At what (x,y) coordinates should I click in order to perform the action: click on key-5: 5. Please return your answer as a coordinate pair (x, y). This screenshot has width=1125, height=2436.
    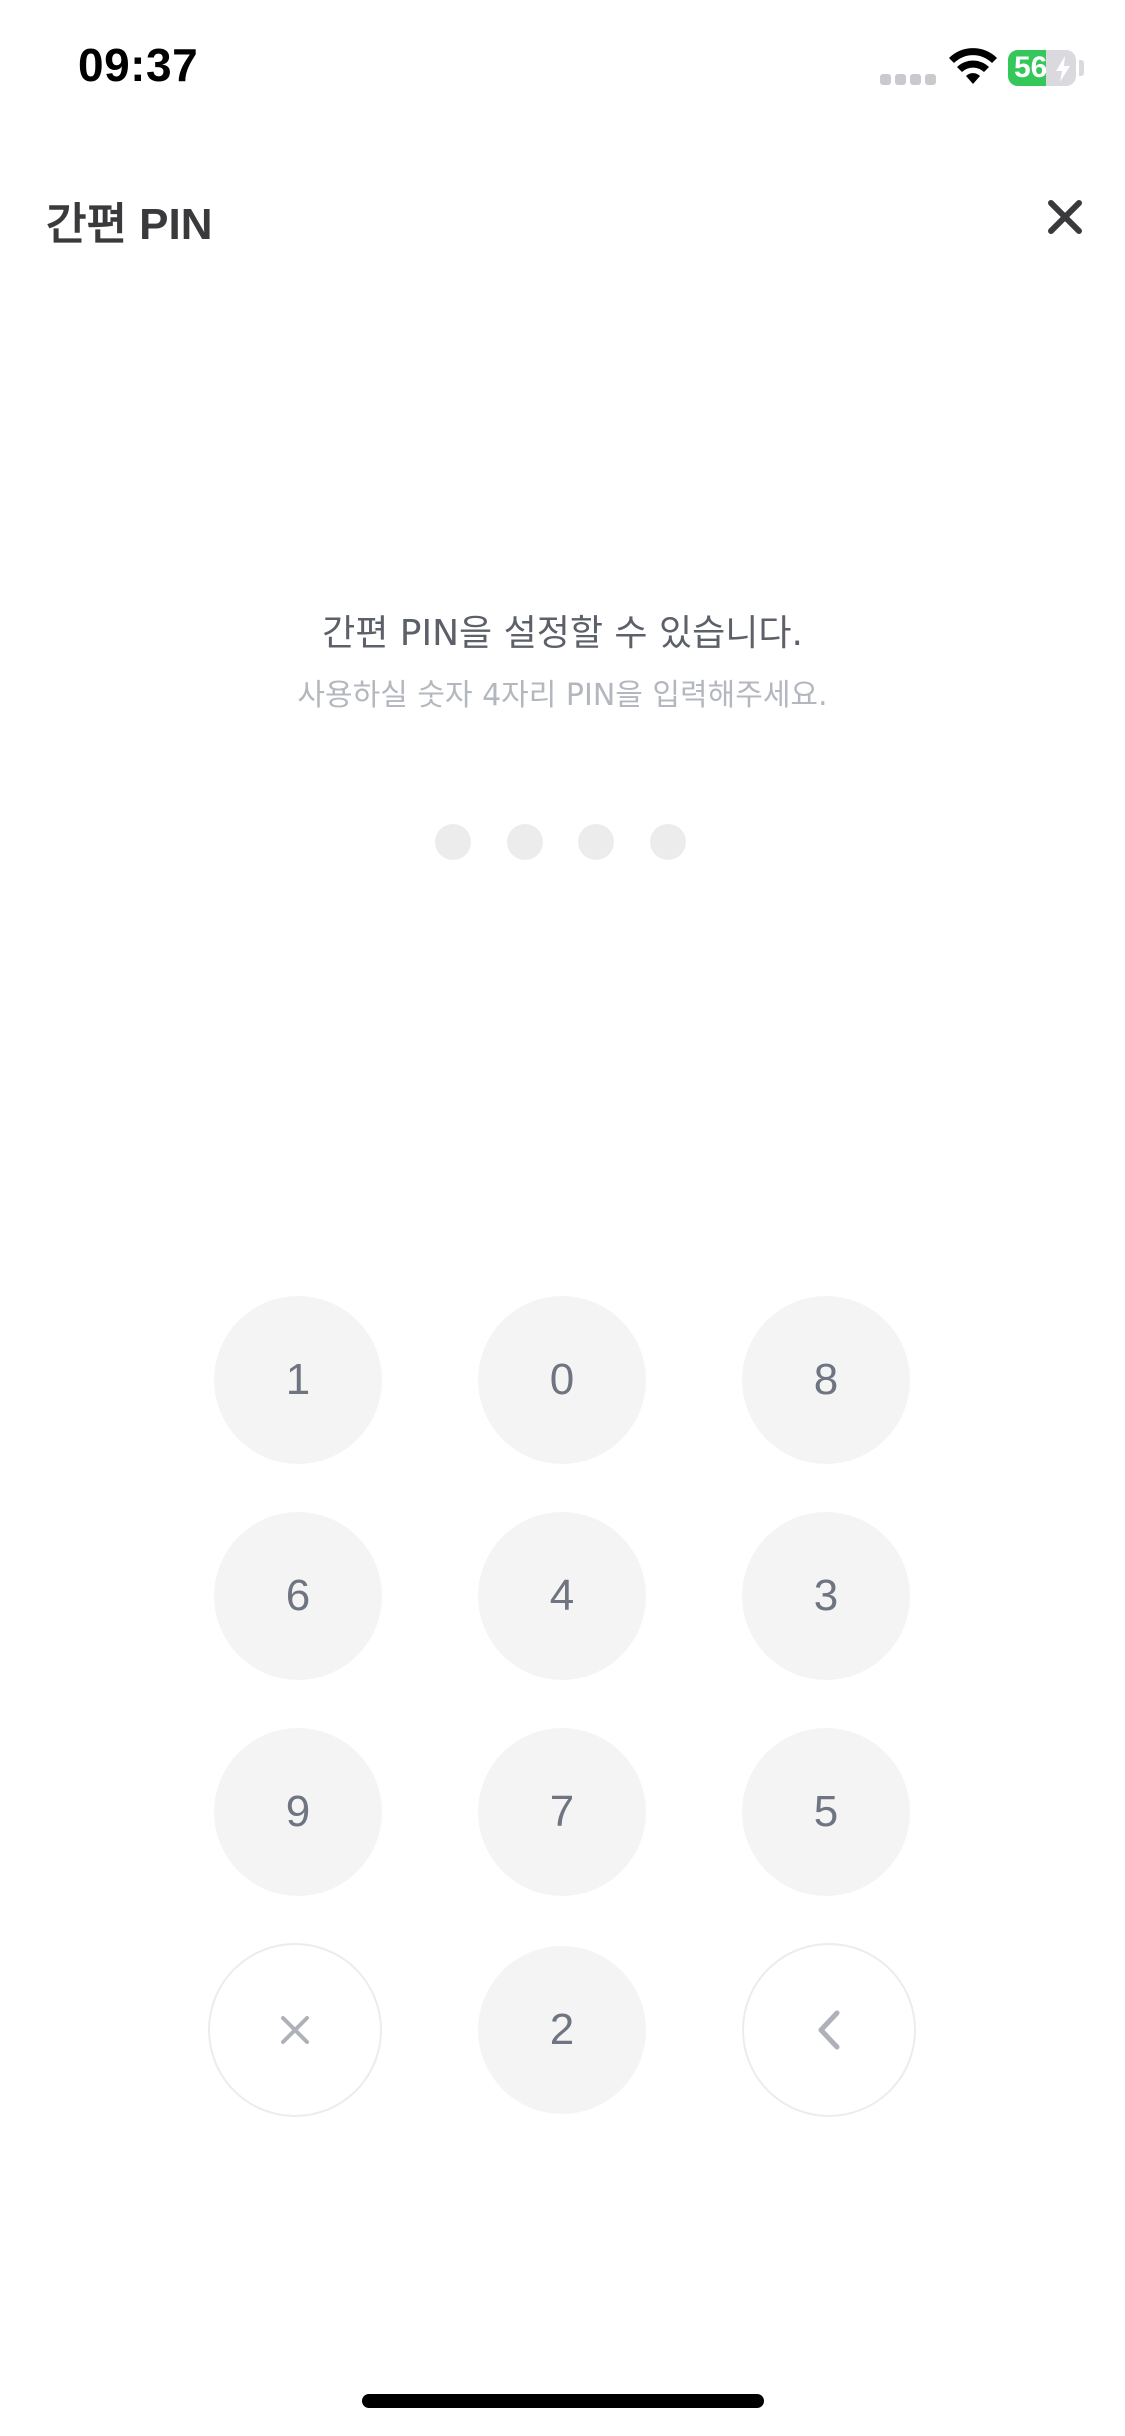
    Looking at the image, I should click on (826, 1812).